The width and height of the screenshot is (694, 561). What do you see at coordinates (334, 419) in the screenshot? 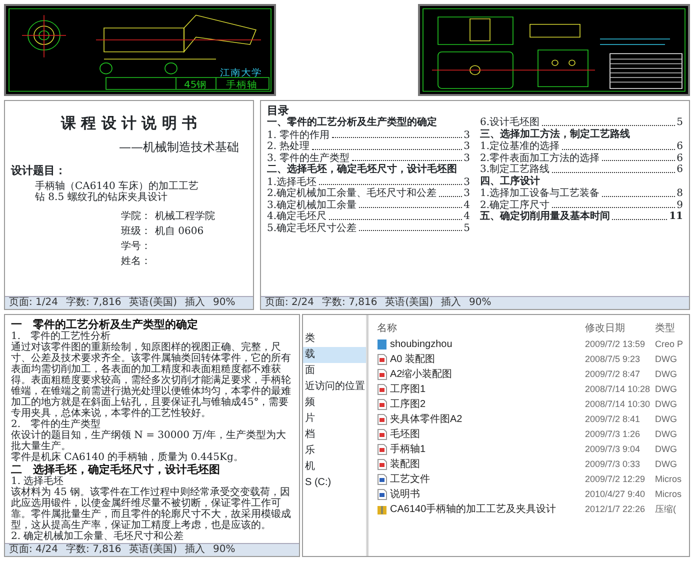
I see `nav-item: 片` at bounding box center [334, 419].